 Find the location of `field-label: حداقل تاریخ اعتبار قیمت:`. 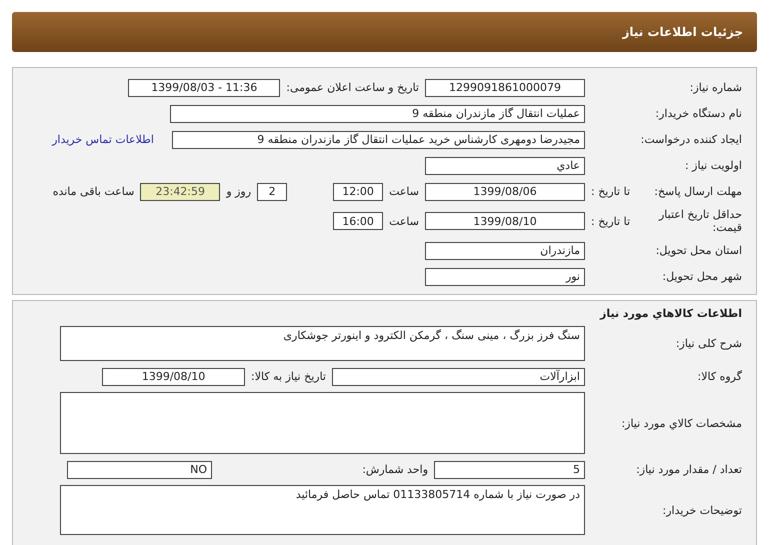

field-label: حداقل تاریخ اعتبار قیمت: is located at coordinates (700, 221).